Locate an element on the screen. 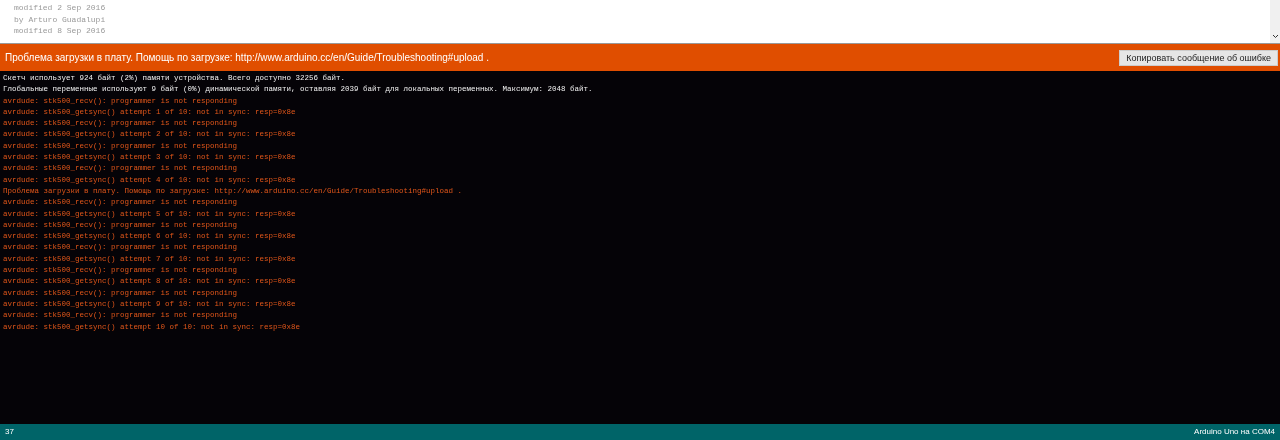 This screenshot has width=1280, height=440. line-number: 37 is located at coordinates (9, 432).